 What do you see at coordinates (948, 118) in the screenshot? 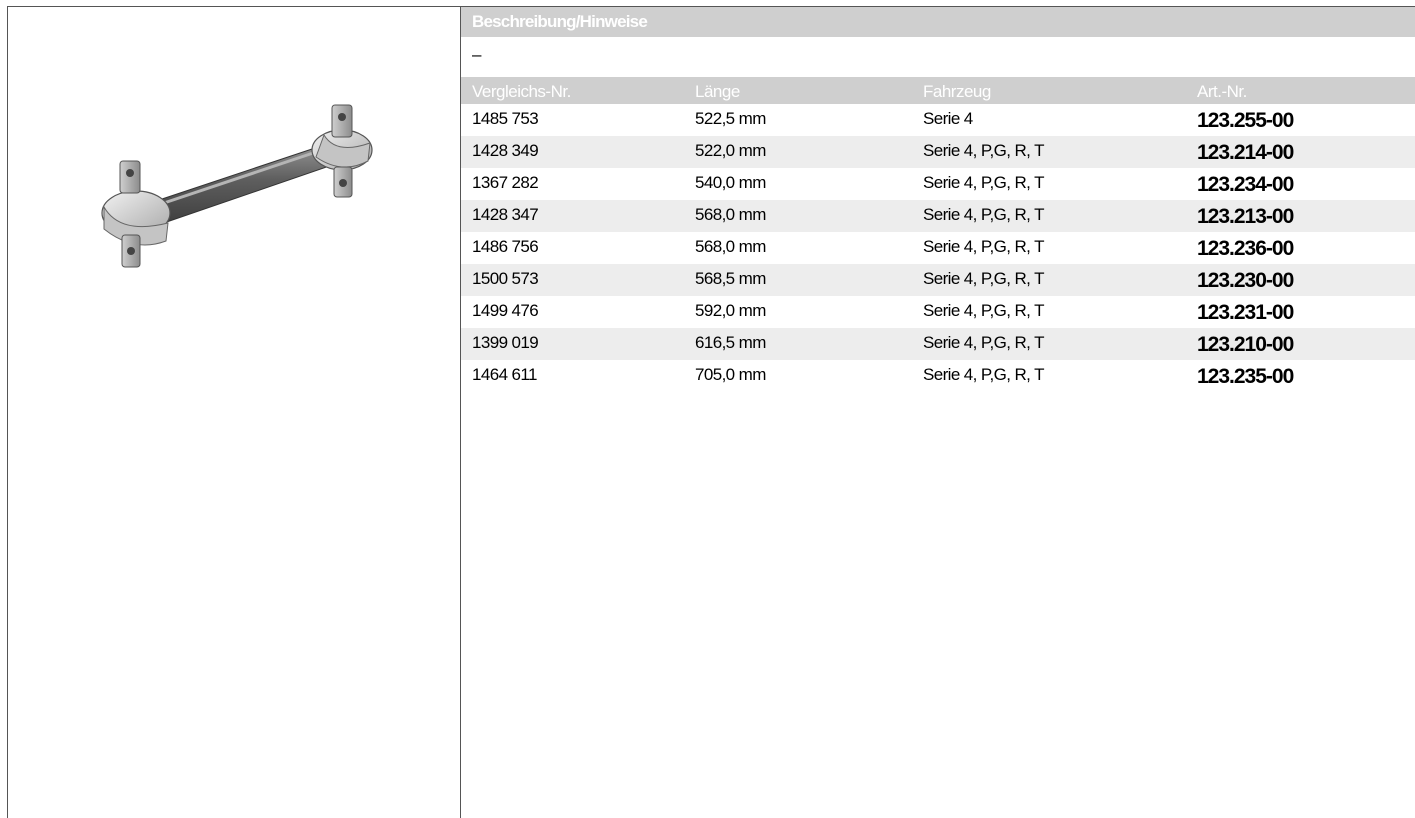
I see `fahrzeug: Serie 4` at bounding box center [948, 118].